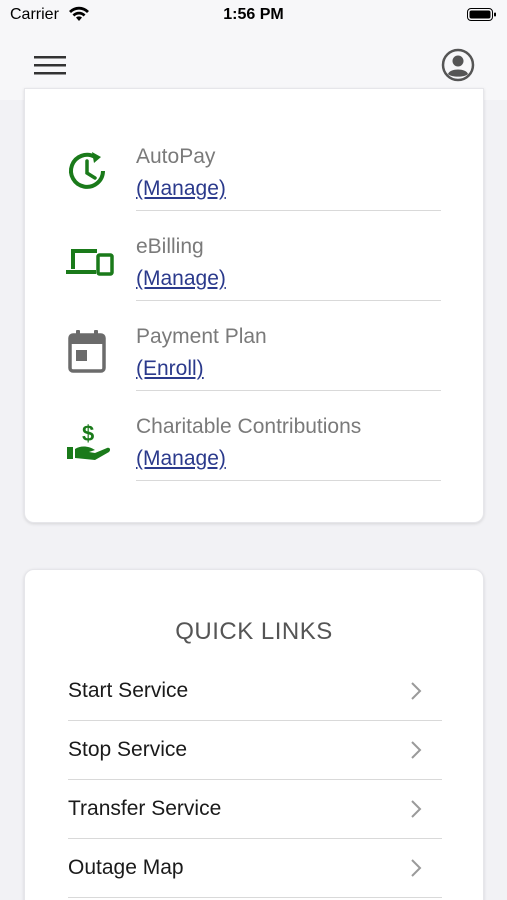 The image size is (507, 900). Describe the element at coordinates (90, 352) in the screenshot. I see `calendar-icon` at that location.